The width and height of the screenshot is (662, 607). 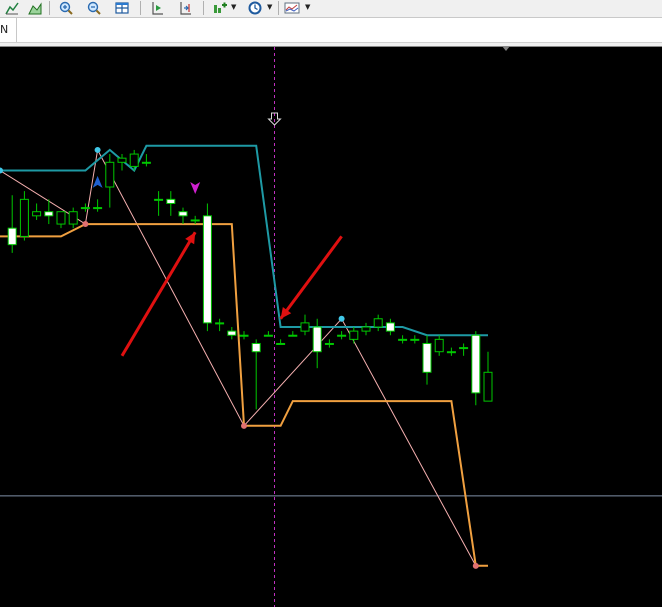 I want to click on chart-line-icon, so click(x=12, y=8).